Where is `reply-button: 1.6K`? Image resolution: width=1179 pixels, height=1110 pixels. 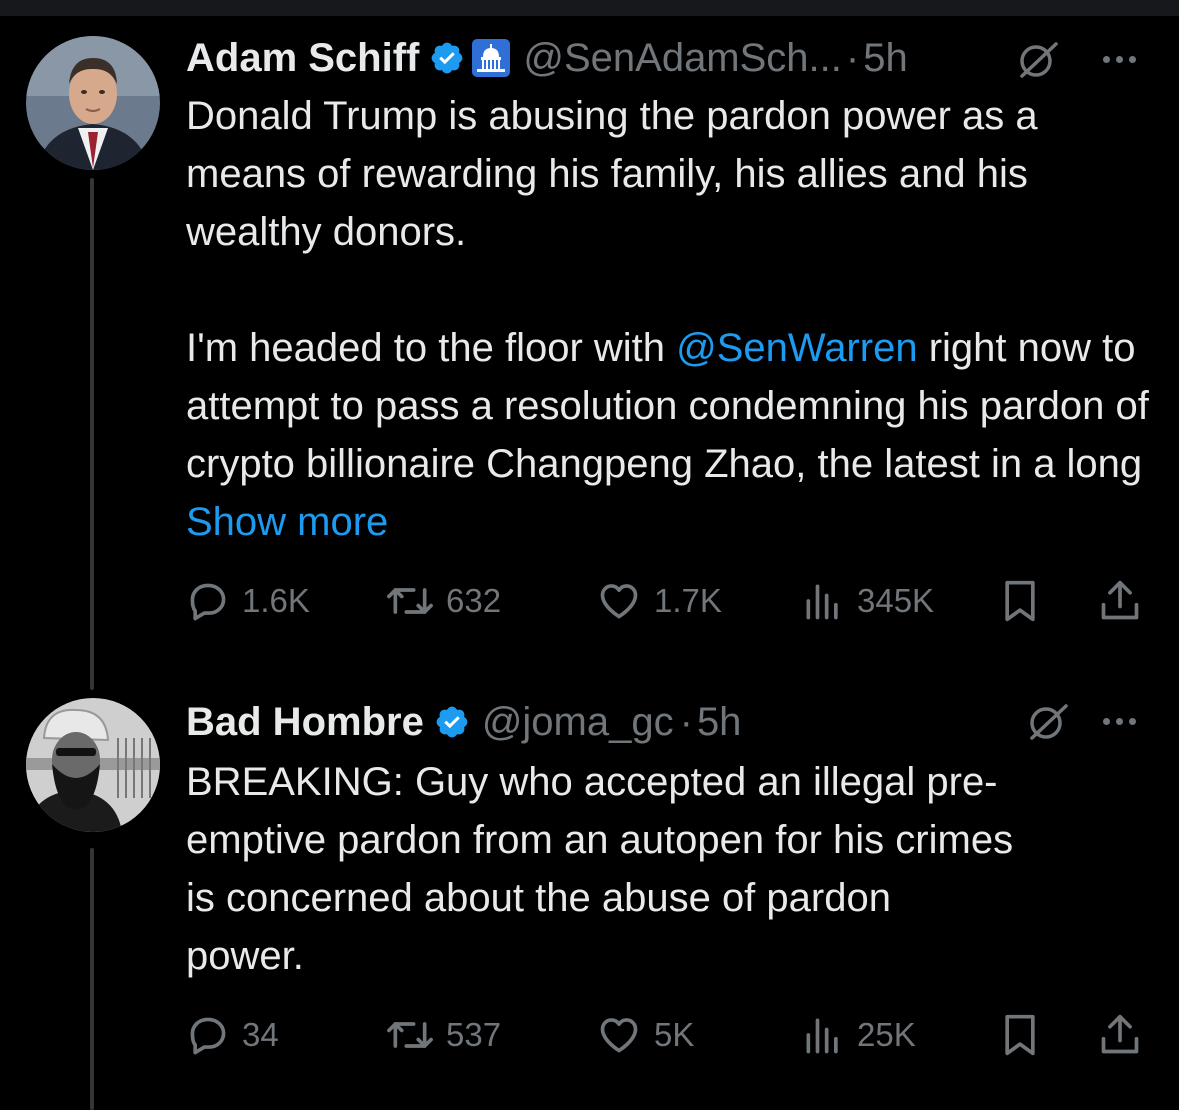
reply-button: 1.6K is located at coordinates (248, 601).